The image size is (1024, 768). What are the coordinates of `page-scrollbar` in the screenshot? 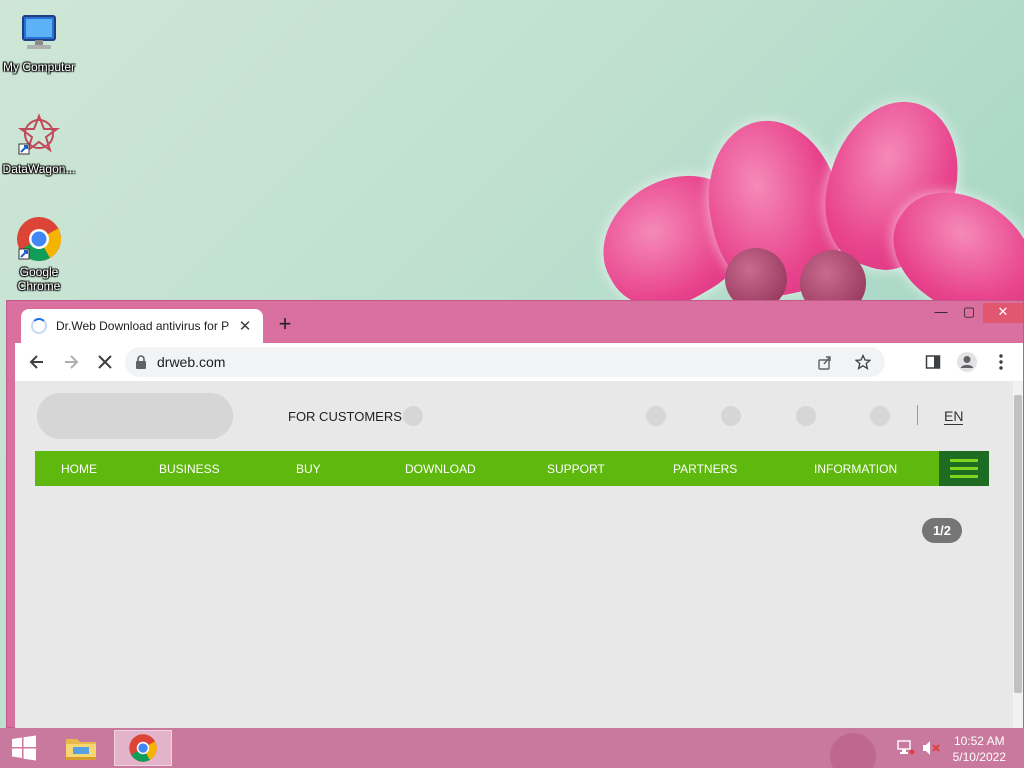 It's located at (1018, 555).